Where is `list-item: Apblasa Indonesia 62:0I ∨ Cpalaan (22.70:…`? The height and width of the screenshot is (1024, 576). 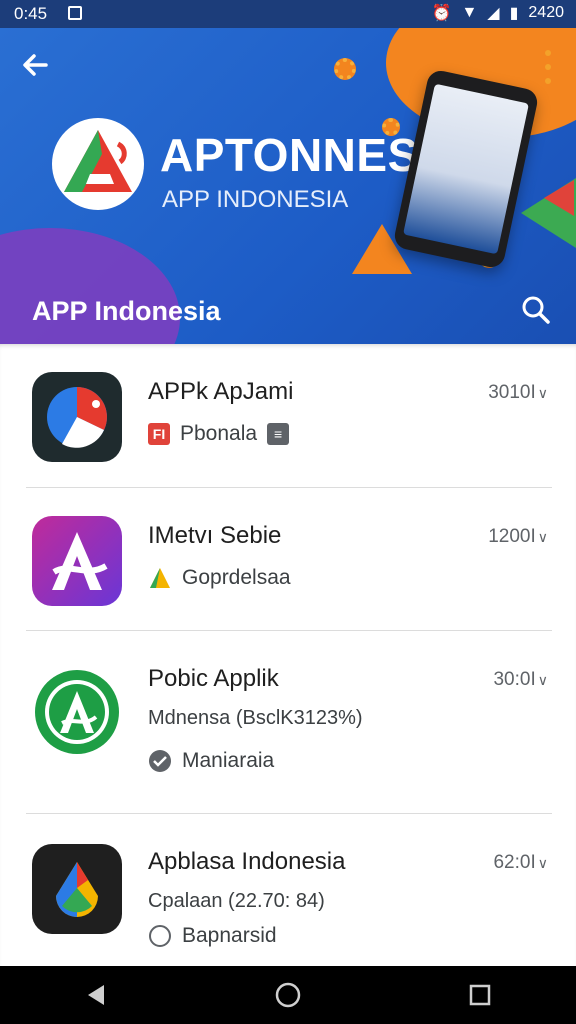
list-item: Apblasa Indonesia 62:0I ∨ Cpalaan (22.70:… is located at coordinates (288, 890).